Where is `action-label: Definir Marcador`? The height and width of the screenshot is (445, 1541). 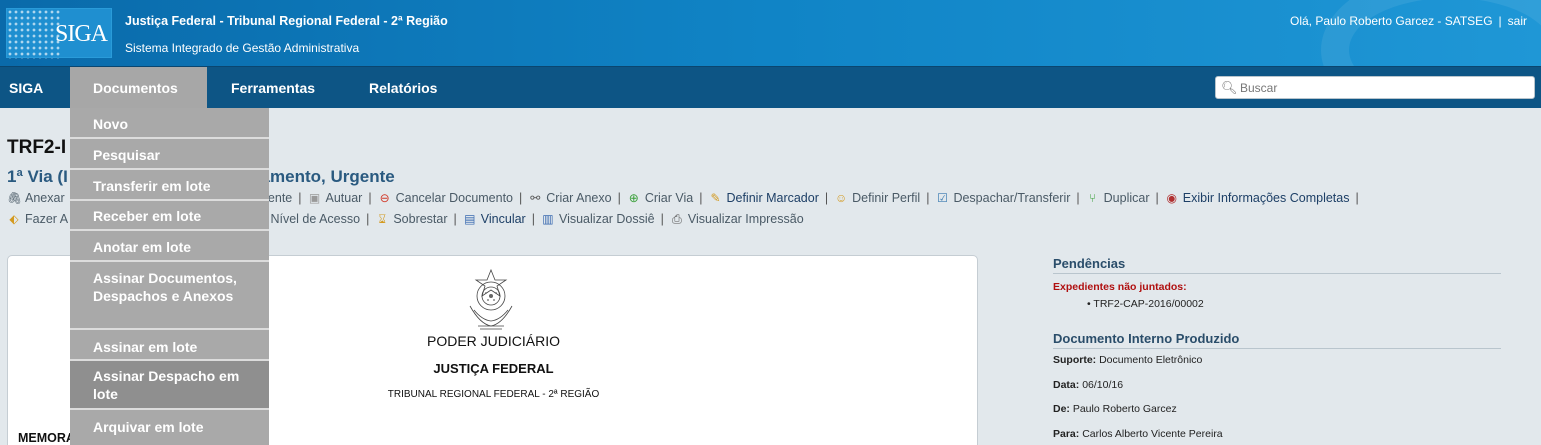 action-label: Definir Marcador is located at coordinates (772, 198).